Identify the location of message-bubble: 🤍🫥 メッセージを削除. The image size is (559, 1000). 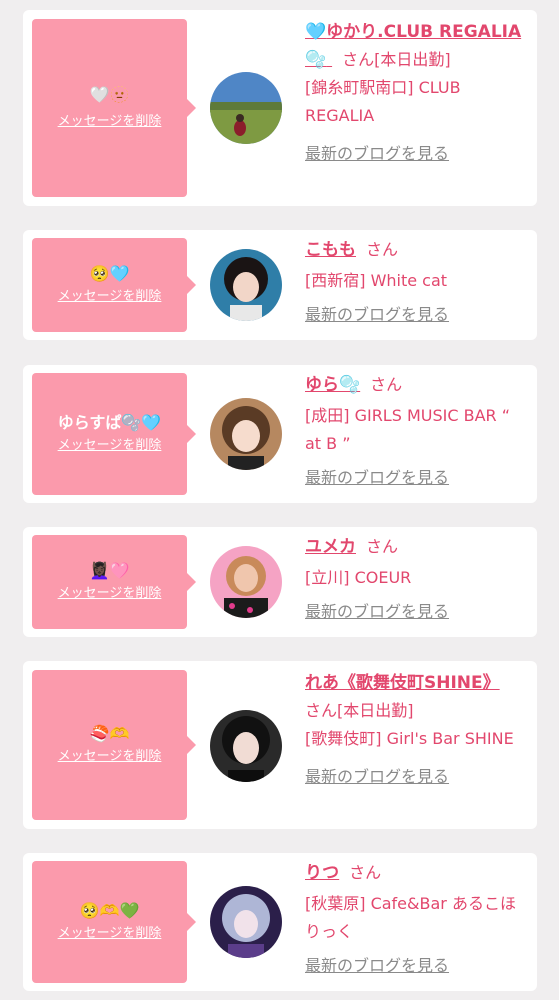
(114, 108).